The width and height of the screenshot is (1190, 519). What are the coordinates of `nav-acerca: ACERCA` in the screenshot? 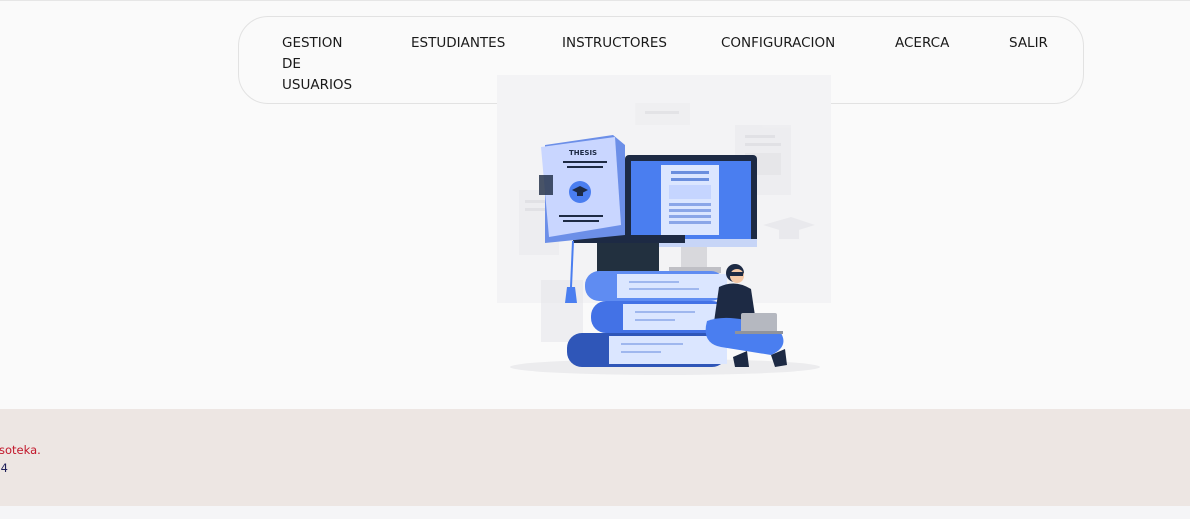 It's located at (922, 43).